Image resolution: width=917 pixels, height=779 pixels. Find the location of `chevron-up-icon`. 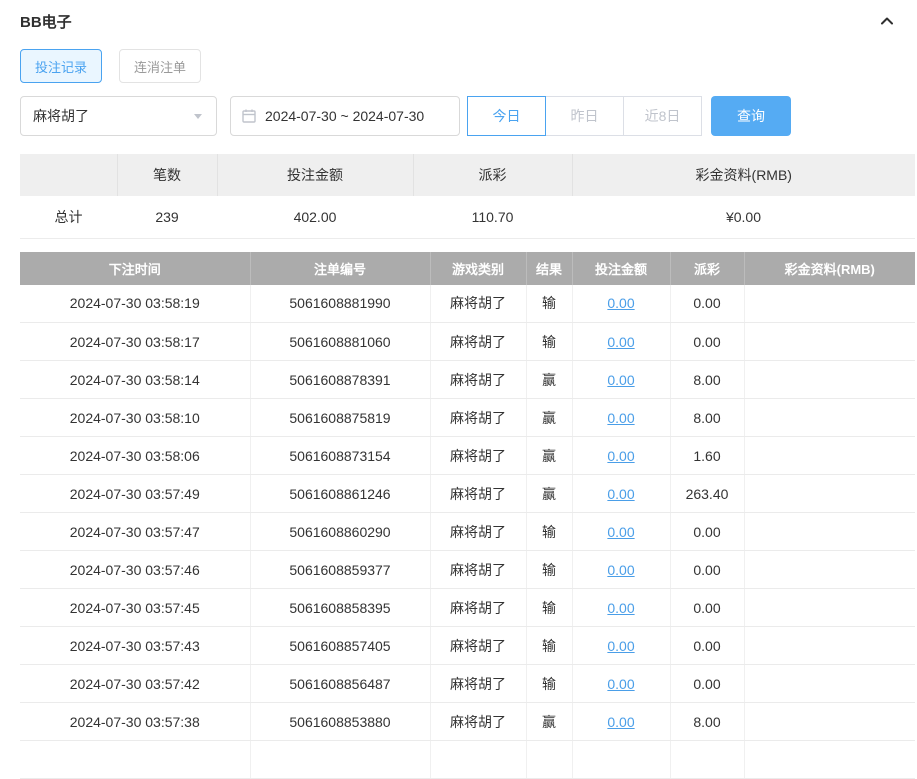

chevron-up-icon is located at coordinates (887, 21).